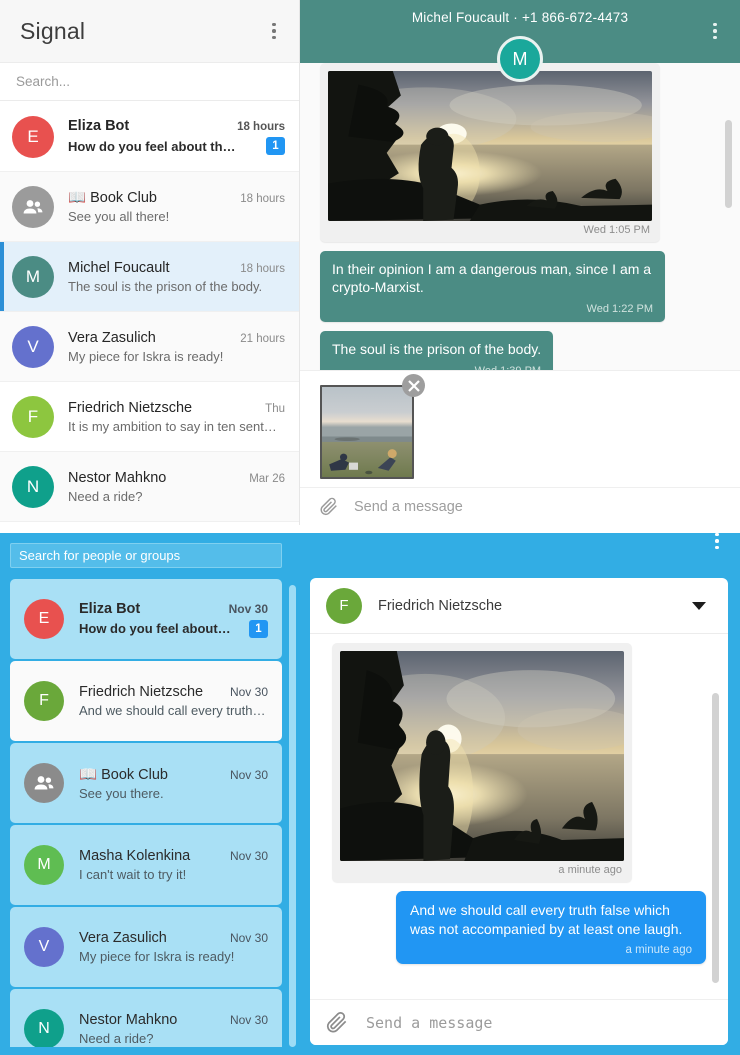 The width and height of the screenshot is (740, 1055). I want to click on avatar: F, so click(33, 416).